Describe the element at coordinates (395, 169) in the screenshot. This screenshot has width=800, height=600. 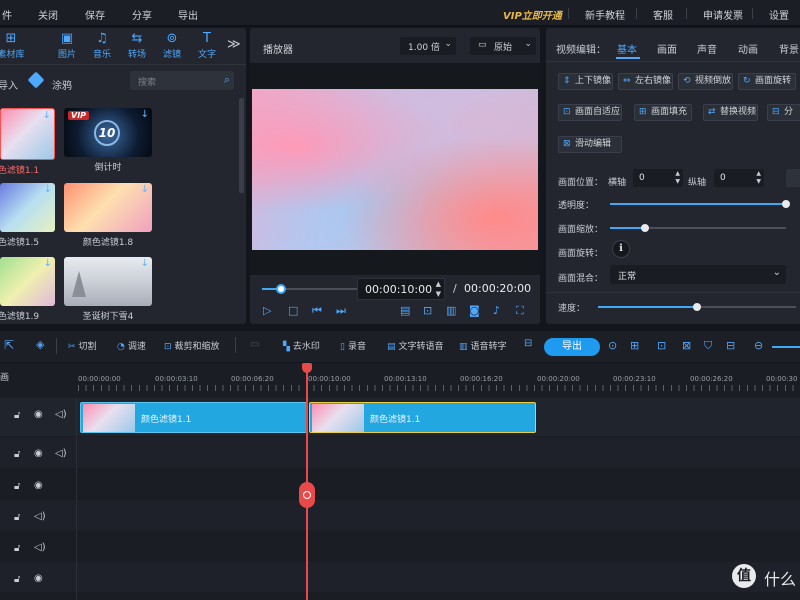
I see `video-preview` at that location.